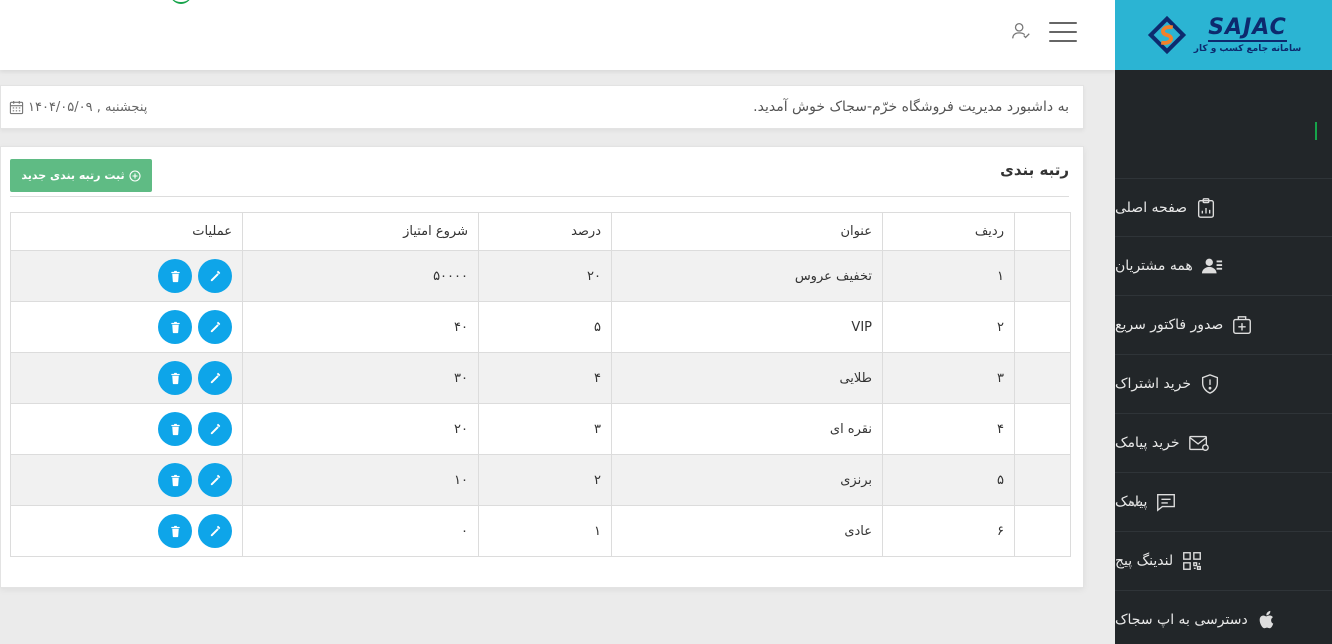 Image resolution: width=1332 pixels, height=644 pixels. Describe the element at coordinates (81, 175) in the screenshot. I see `add-ranking-button: ثبت رتبه بندی جدید` at that location.